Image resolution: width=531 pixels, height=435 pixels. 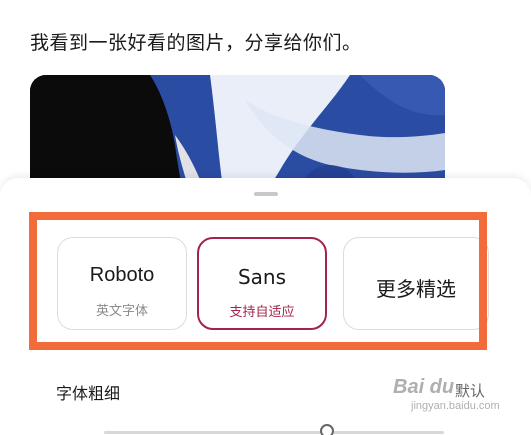 What do you see at coordinates (416, 289) in the screenshot?
I see `font-option-name: 更多精选` at bounding box center [416, 289].